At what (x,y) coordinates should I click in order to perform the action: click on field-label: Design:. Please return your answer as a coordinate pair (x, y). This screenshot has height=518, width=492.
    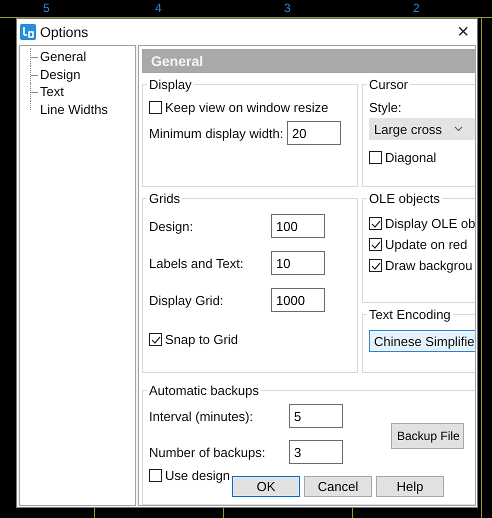
    Looking at the image, I should click on (171, 226).